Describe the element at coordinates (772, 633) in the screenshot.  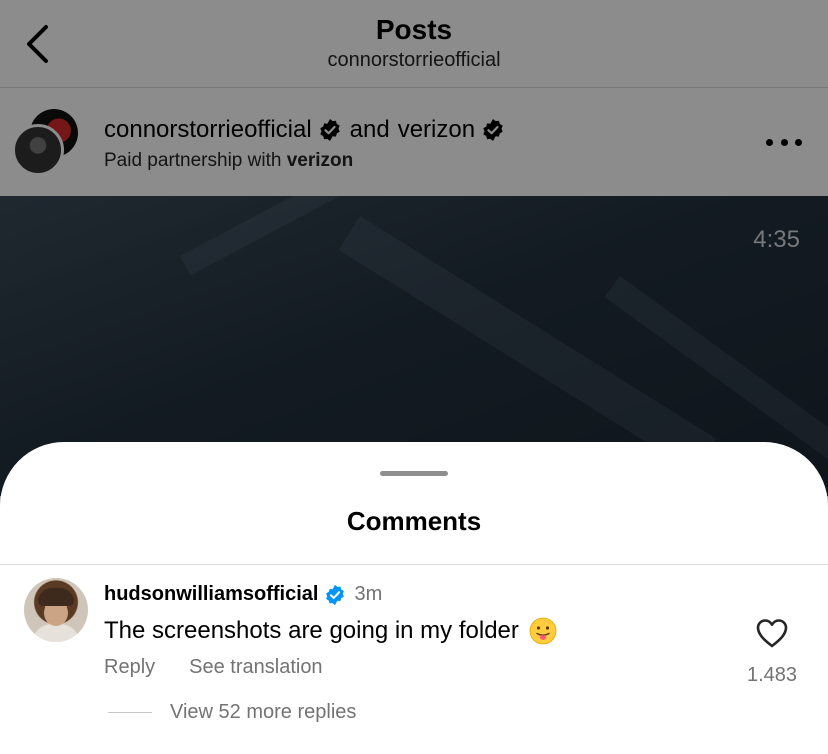
I see `heart-icon` at that location.